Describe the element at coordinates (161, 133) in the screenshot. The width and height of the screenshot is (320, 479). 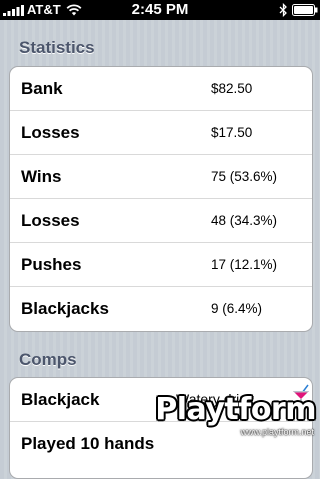
I see `stat-row-losses-amount: Losses $17.50` at that location.